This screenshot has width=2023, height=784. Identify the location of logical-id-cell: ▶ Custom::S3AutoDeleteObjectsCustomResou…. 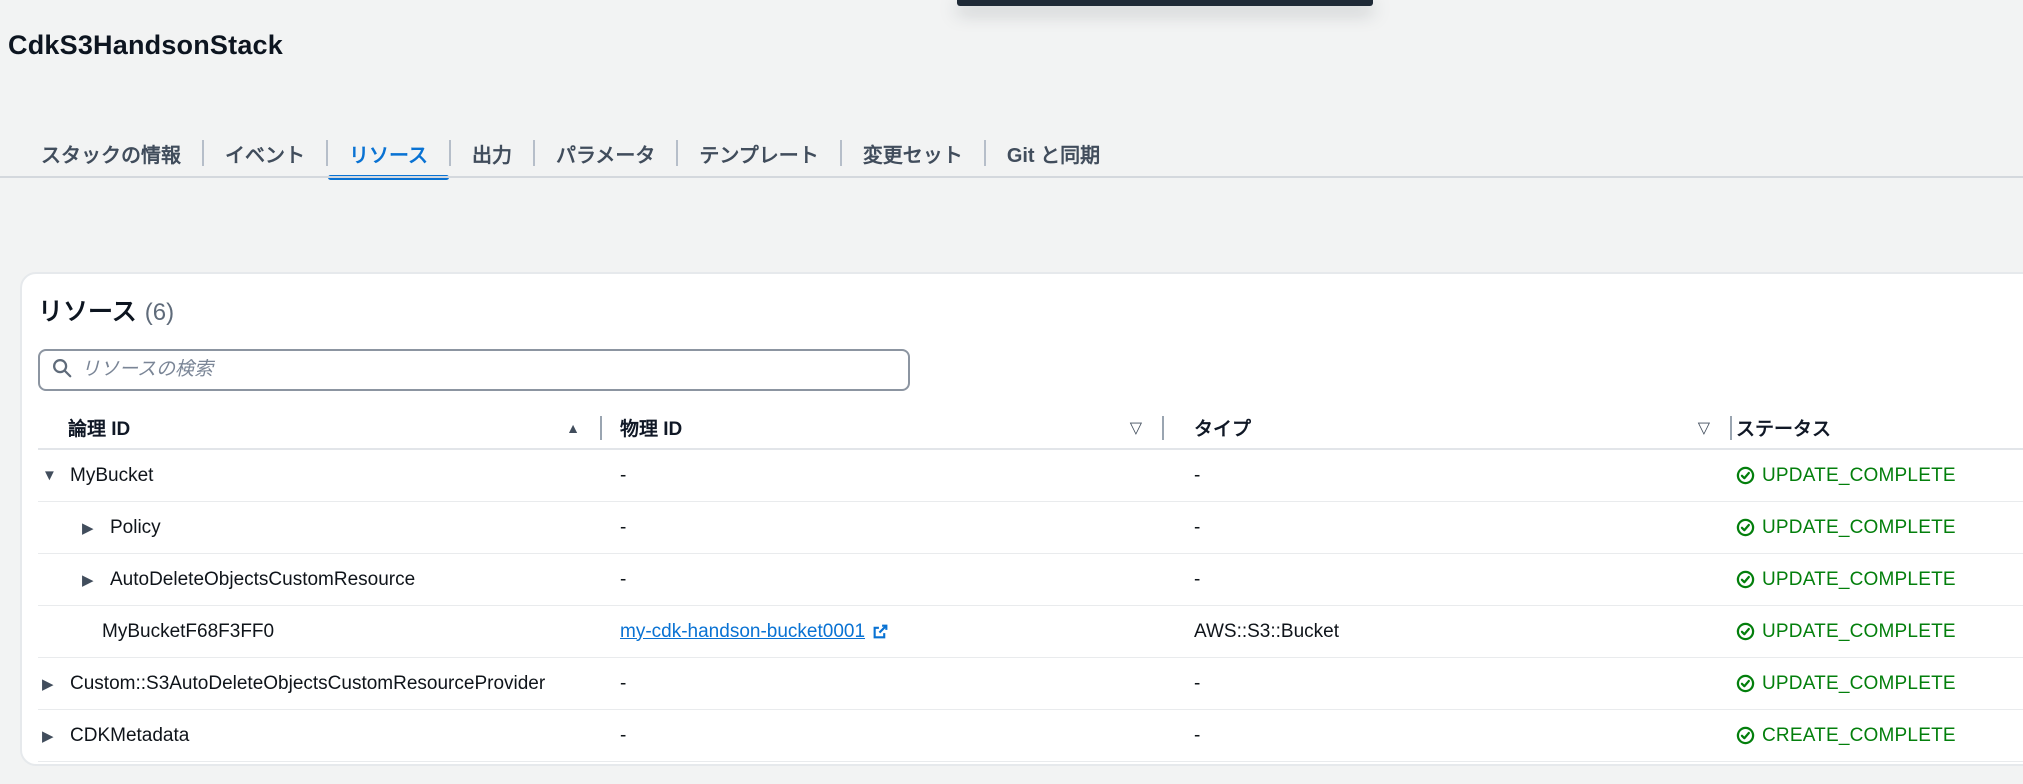
(320, 684).